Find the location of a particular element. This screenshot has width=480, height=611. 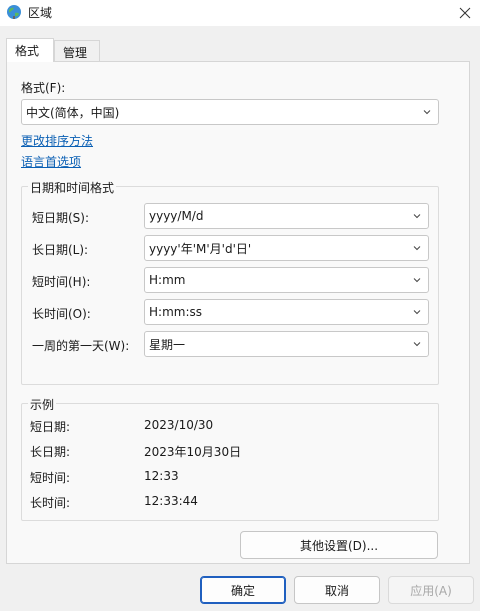

window-title: 区域 is located at coordinates (40, 13).